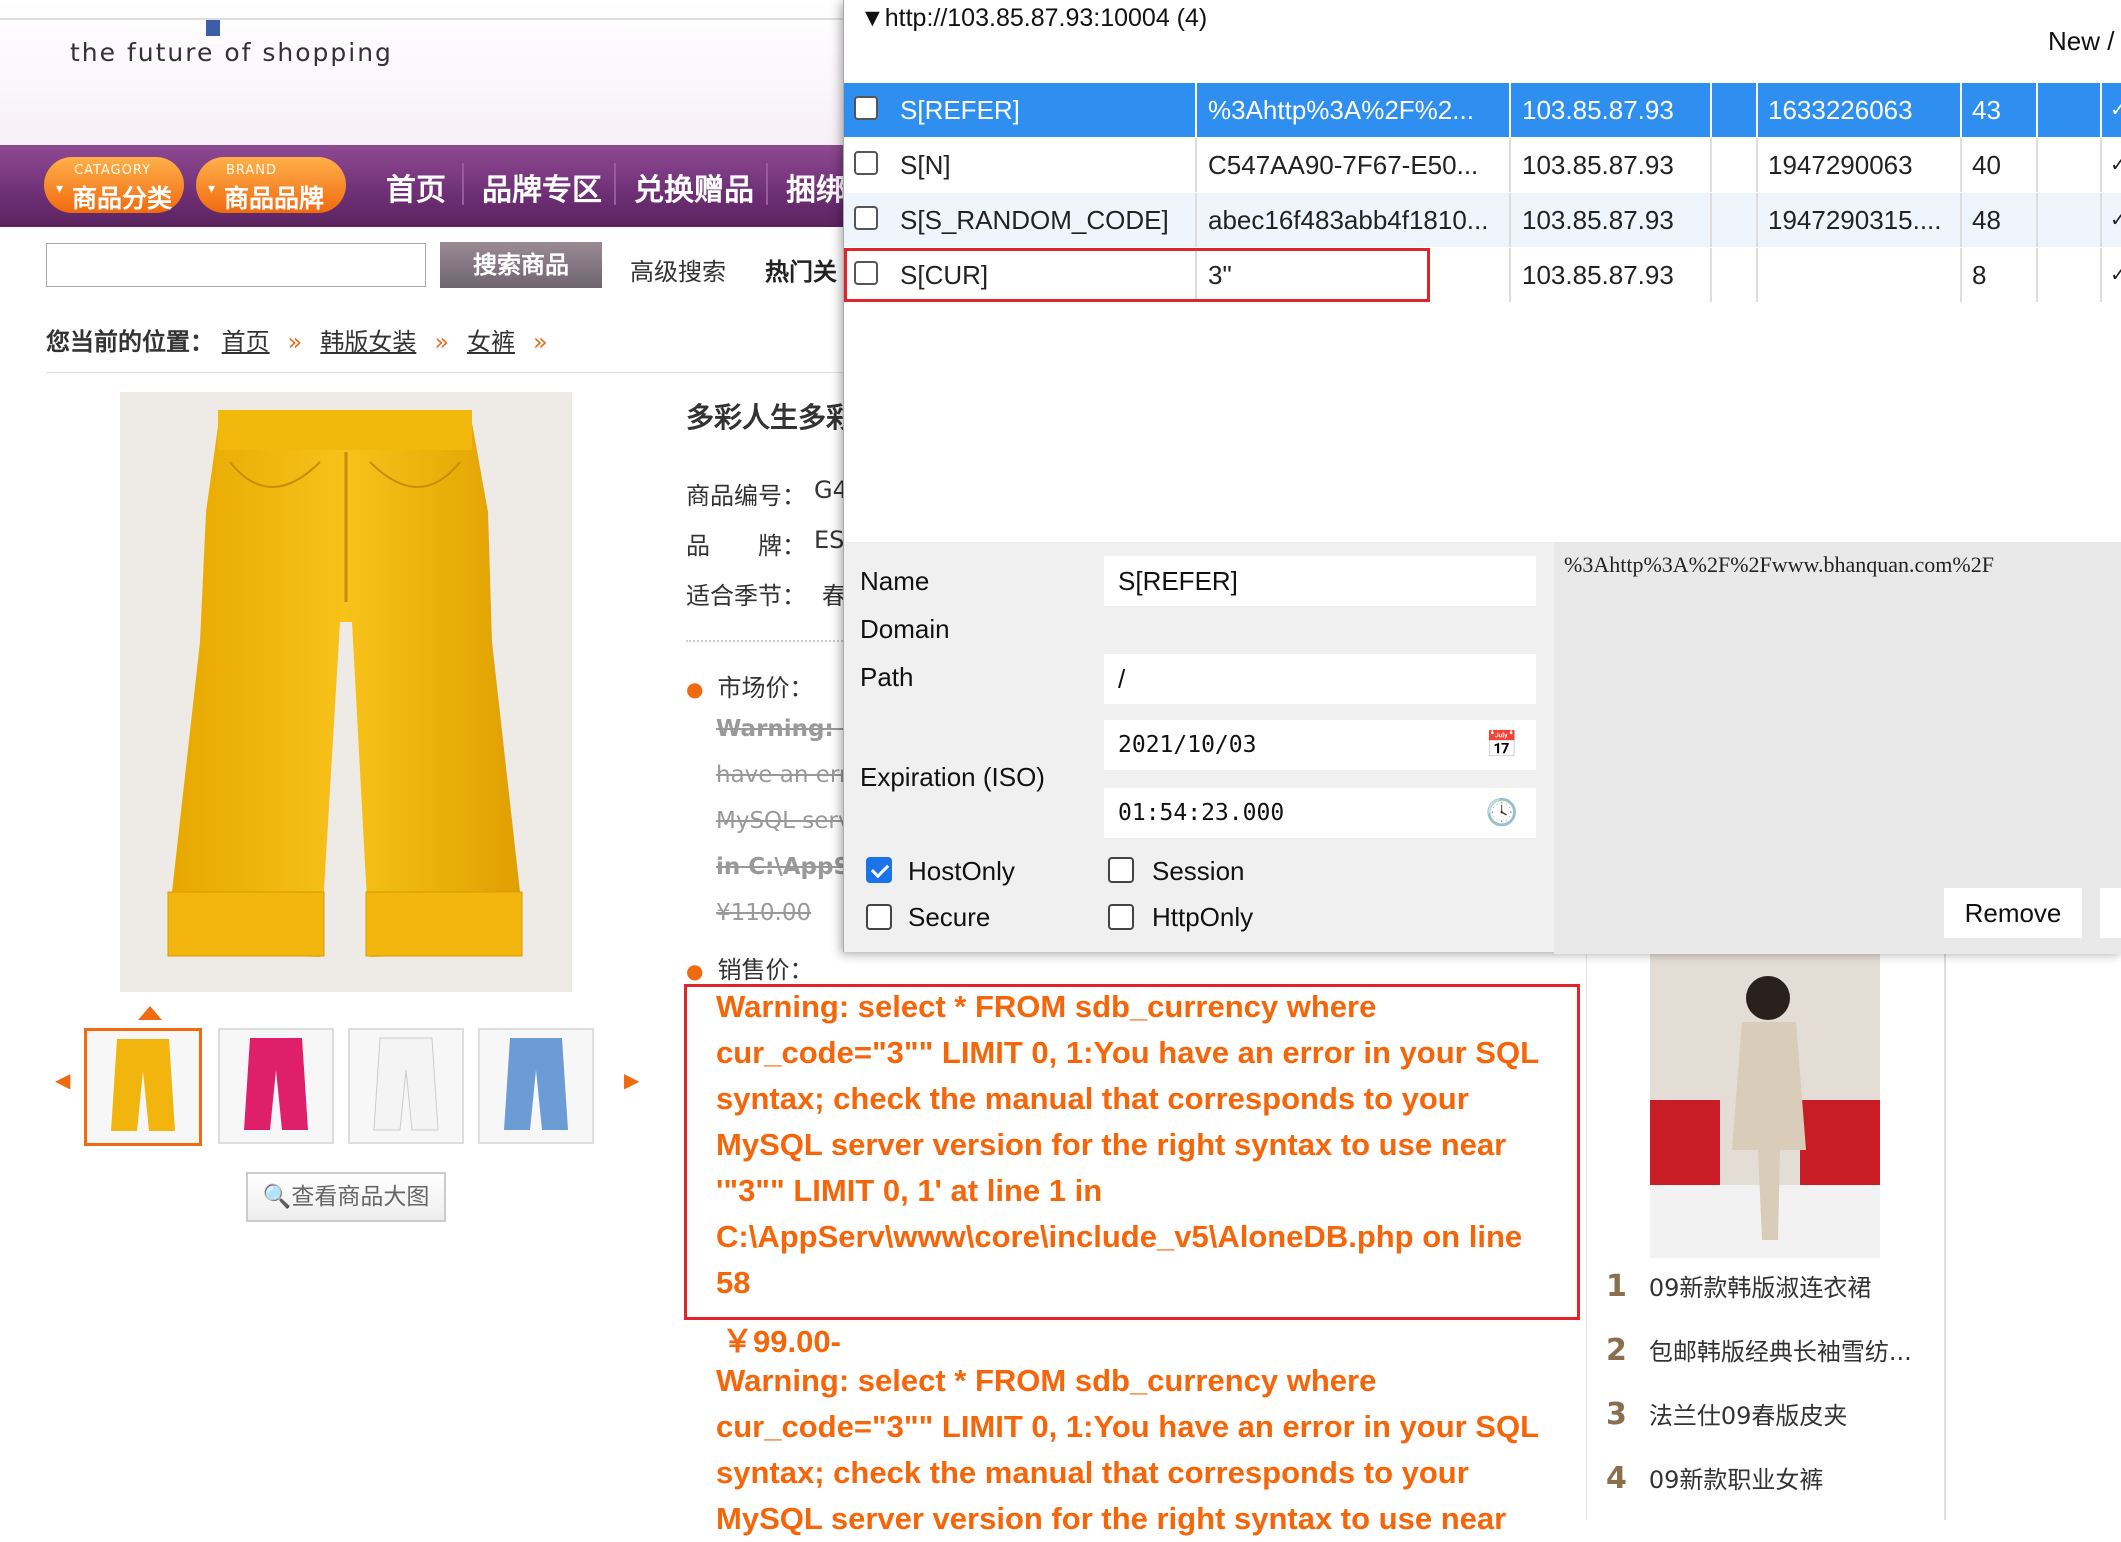 This screenshot has width=2121, height=1542. Describe the element at coordinates (781, 1341) in the screenshot. I see `sale-price-value: ￥99.00-` at that location.